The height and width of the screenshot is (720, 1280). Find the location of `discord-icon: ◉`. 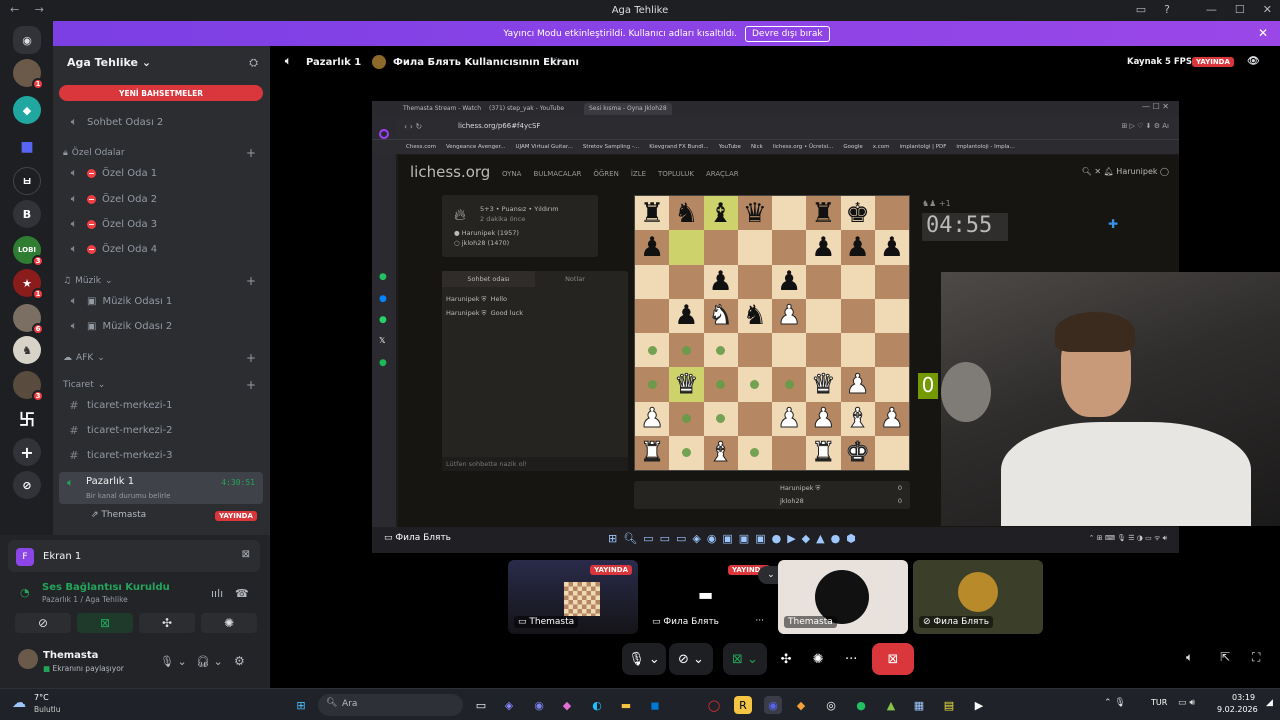

discord-icon: ◉ is located at coordinates (773, 705).